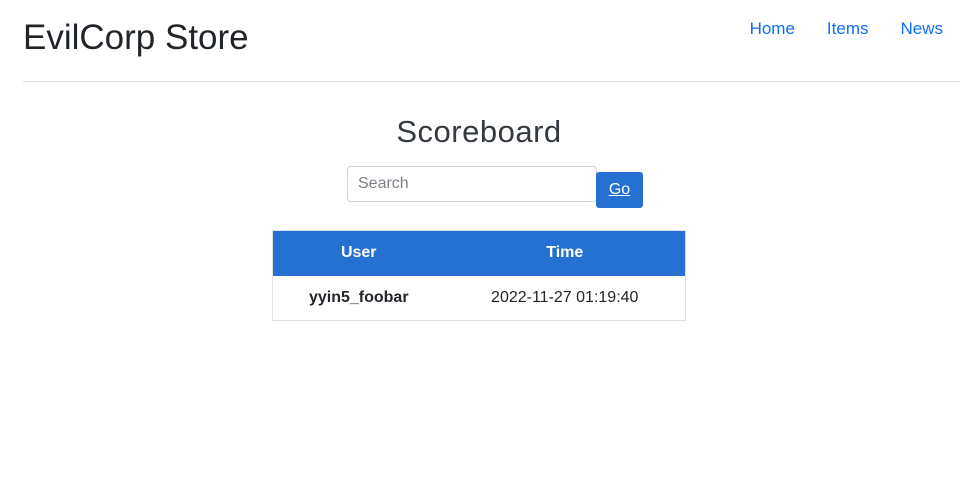 The image size is (972, 498). Describe the element at coordinates (772, 29) in the screenshot. I see `nav-link-home: Home` at that location.